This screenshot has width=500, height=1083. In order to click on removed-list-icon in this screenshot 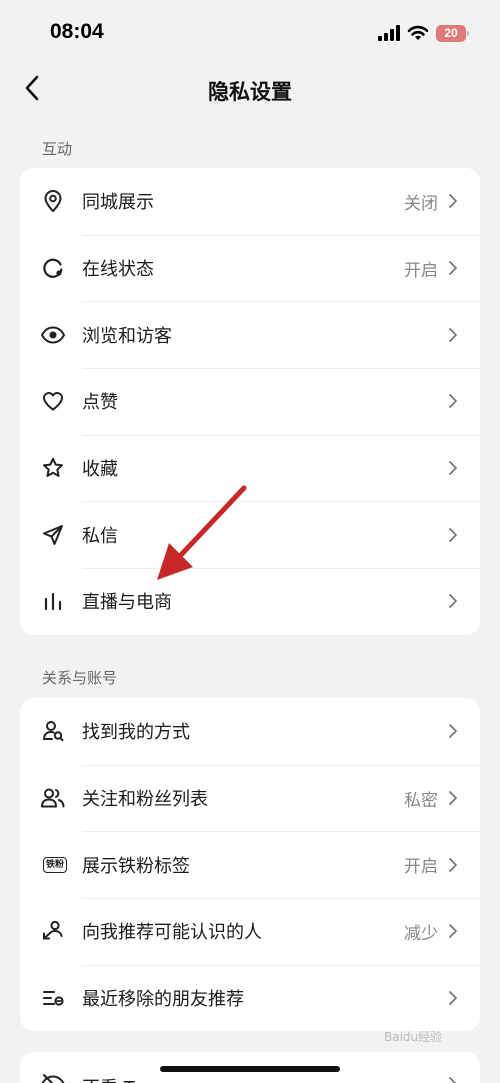, I will do `click(53, 998)`.